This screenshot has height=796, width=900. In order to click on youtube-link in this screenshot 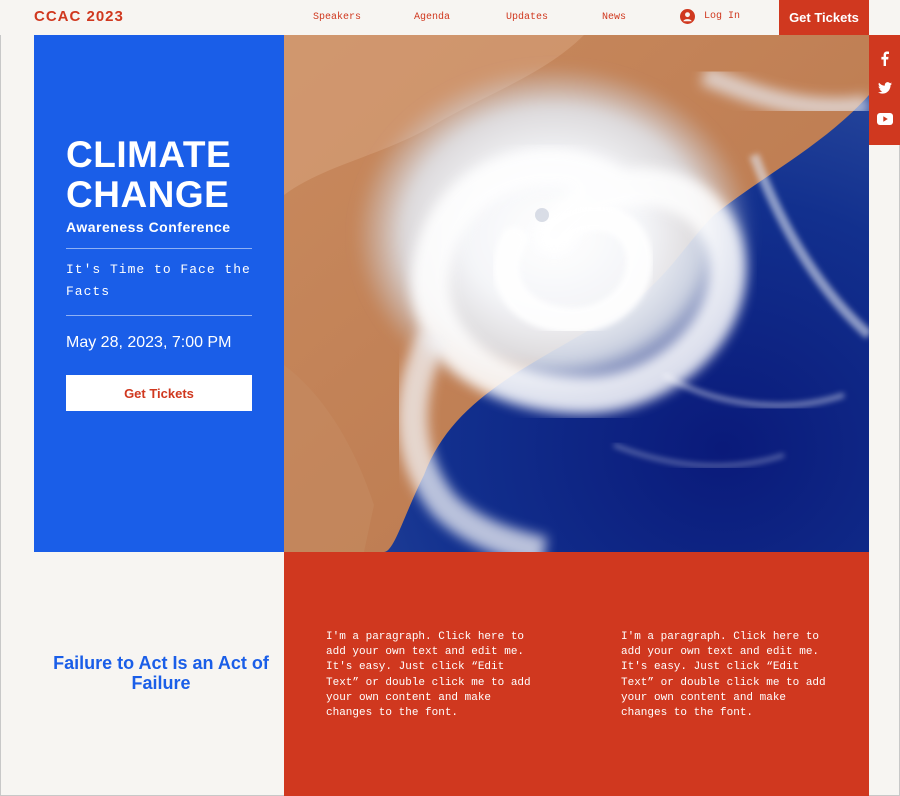, I will do `click(884, 119)`.